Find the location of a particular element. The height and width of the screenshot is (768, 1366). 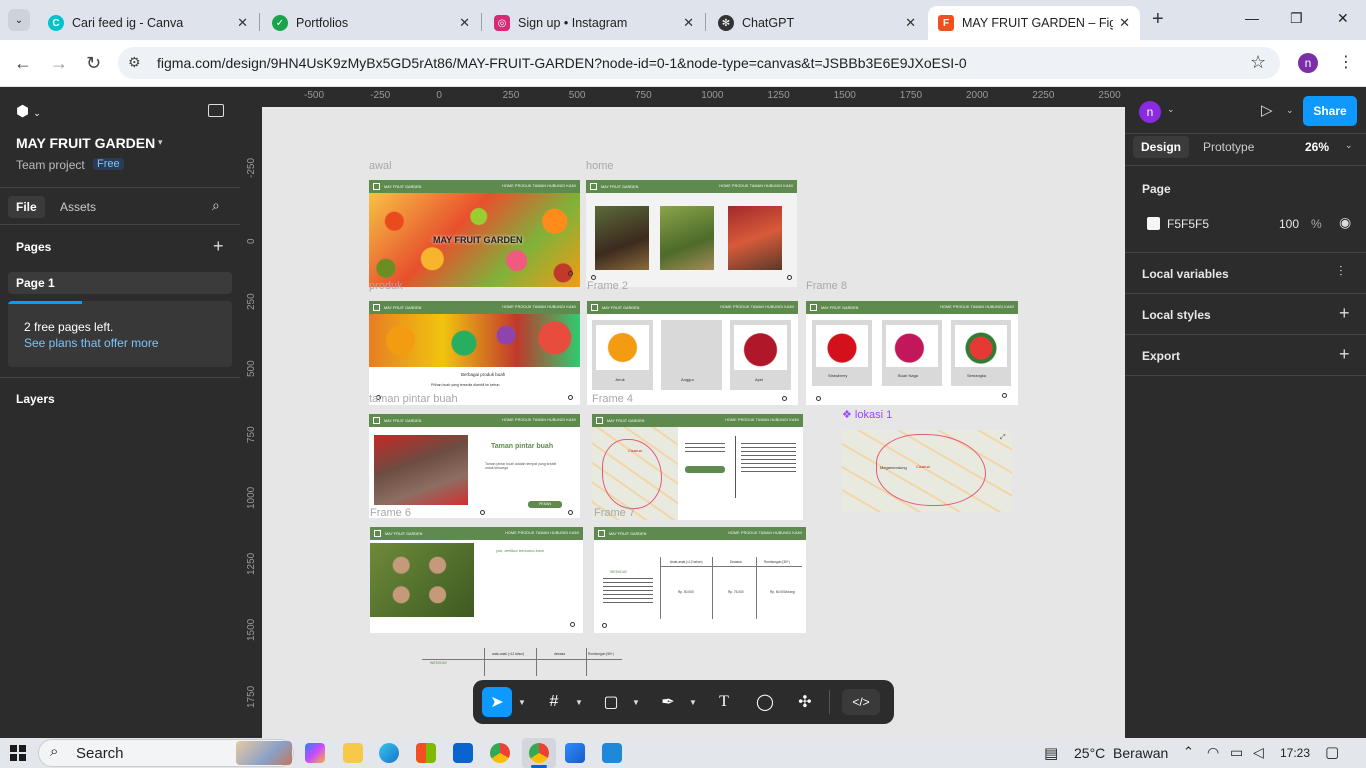

user-avatar: n is located at coordinates (1150, 112).